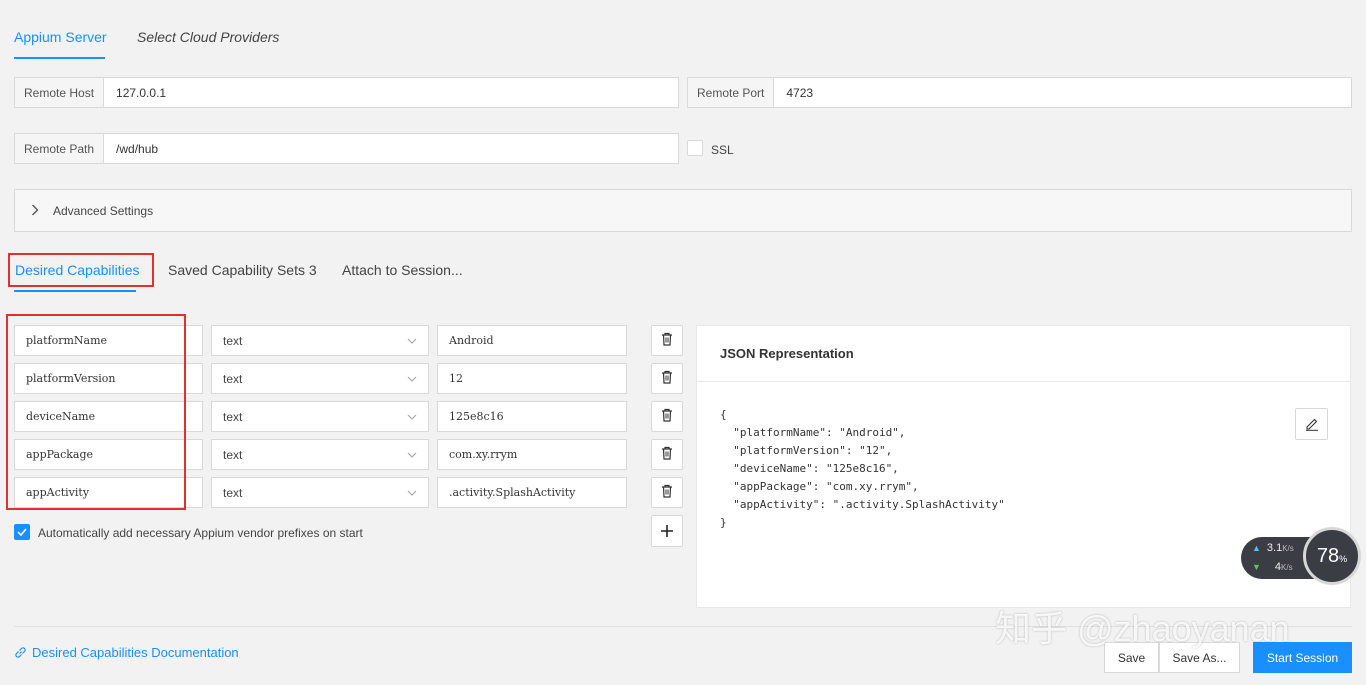  What do you see at coordinates (242, 270) in the screenshot?
I see `tab-saved-capability-sets: Saved Capability Sets 3` at bounding box center [242, 270].